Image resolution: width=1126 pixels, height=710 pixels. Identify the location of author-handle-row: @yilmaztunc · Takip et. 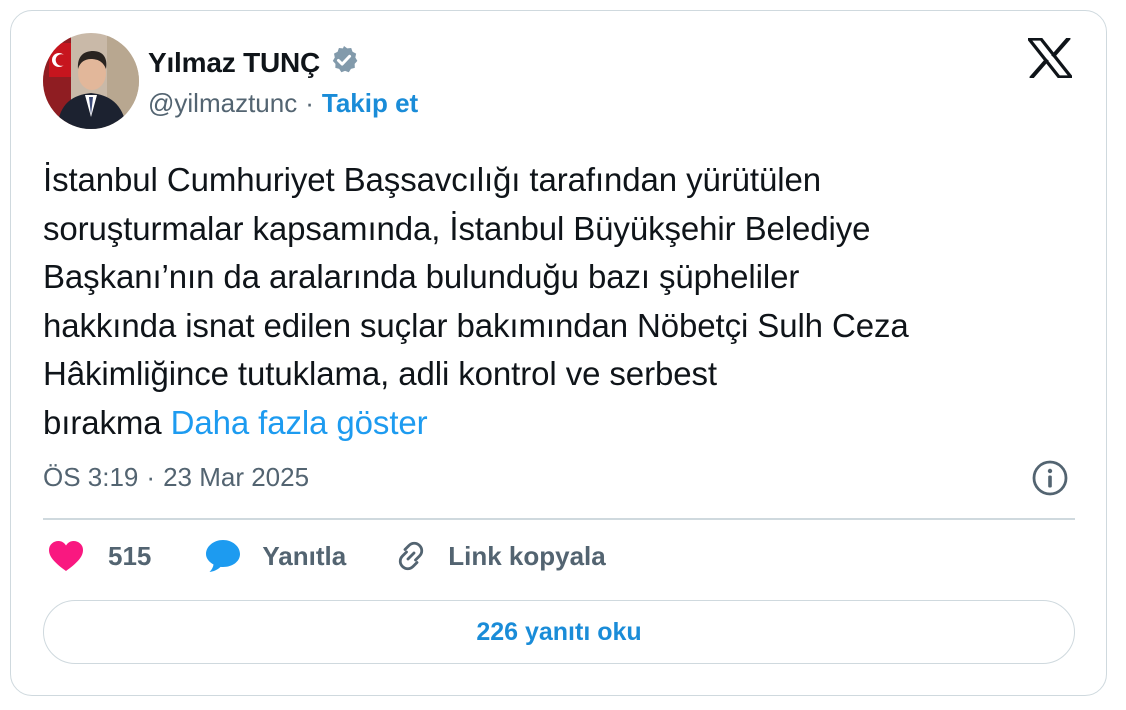
(283, 103).